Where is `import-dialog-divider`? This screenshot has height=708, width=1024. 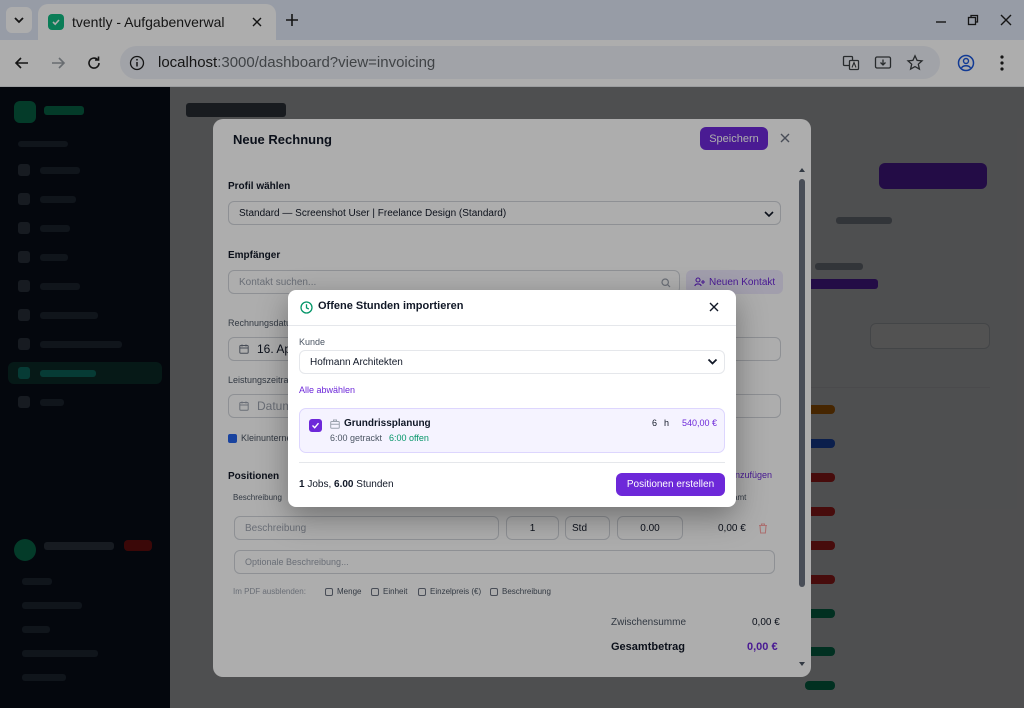 import-dialog-divider is located at coordinates (512, 462).